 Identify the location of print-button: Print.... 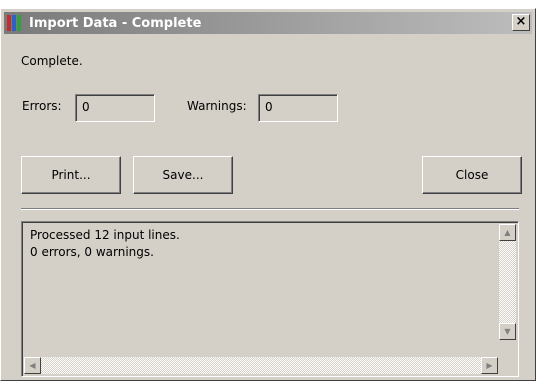
(71, 175).